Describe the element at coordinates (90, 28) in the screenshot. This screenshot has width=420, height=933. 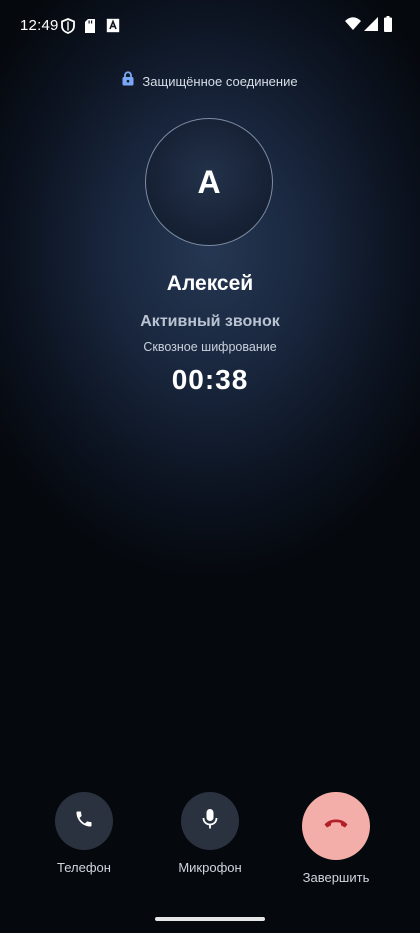
I see `sd-card-icon` at that location.